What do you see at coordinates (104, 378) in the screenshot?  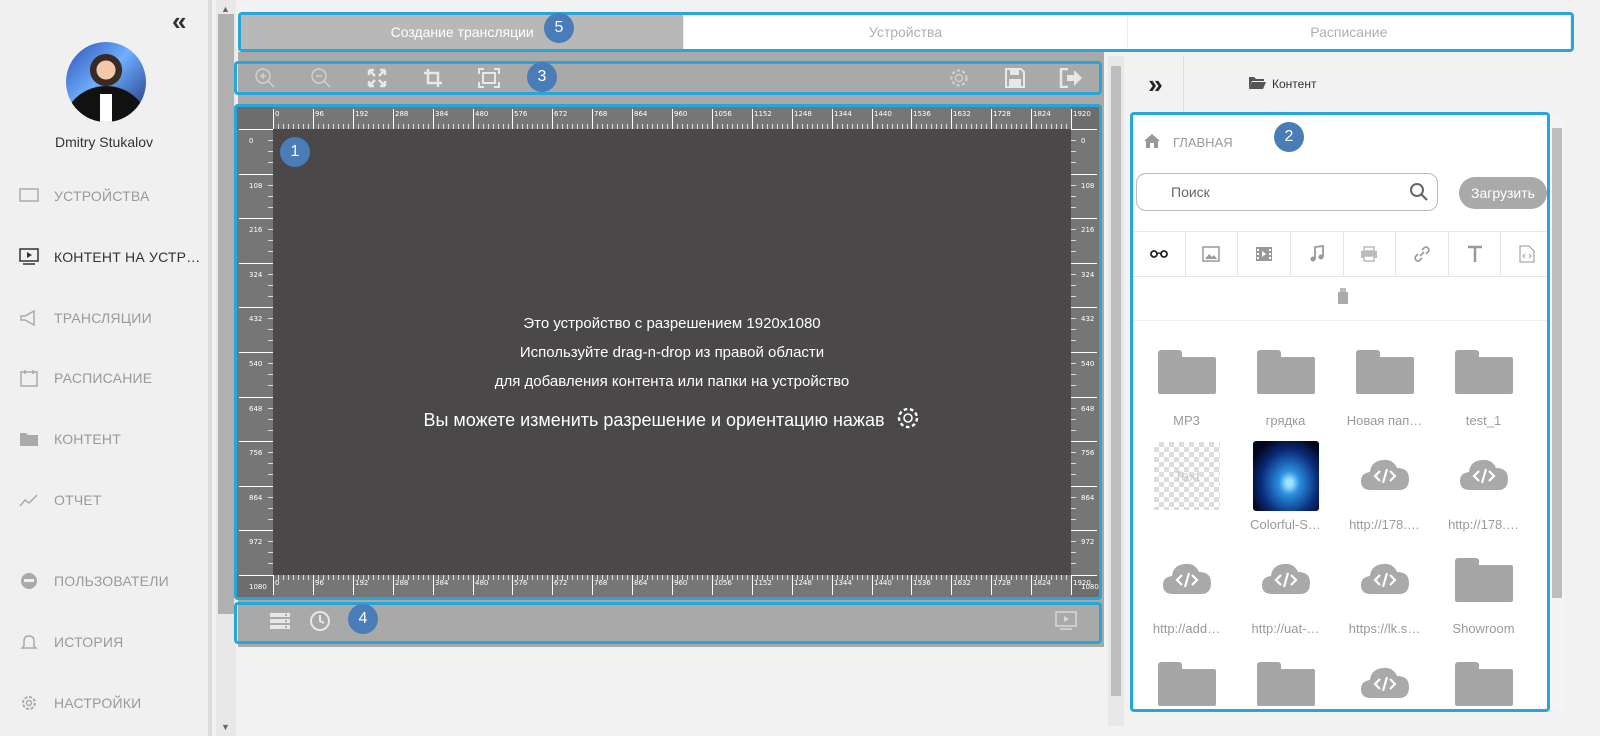 I see `sidebar-item-schedule: РАСПИСАНИЕ` at bounding box center [104, 378].